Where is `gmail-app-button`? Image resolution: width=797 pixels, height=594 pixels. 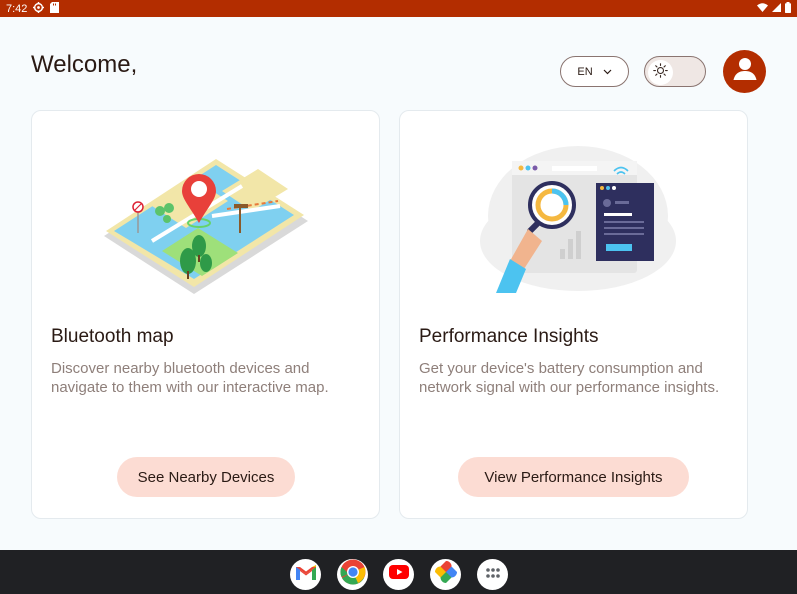
gmail-app-button is located at coordinates (305, 574).